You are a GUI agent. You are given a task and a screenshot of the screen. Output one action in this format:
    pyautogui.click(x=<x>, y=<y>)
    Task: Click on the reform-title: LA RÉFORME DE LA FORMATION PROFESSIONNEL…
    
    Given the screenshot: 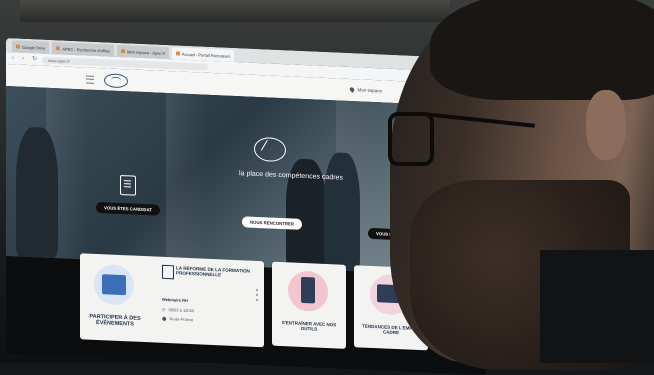 What is the action you would take?
    pyautogui.click(x=216, y=272)
    